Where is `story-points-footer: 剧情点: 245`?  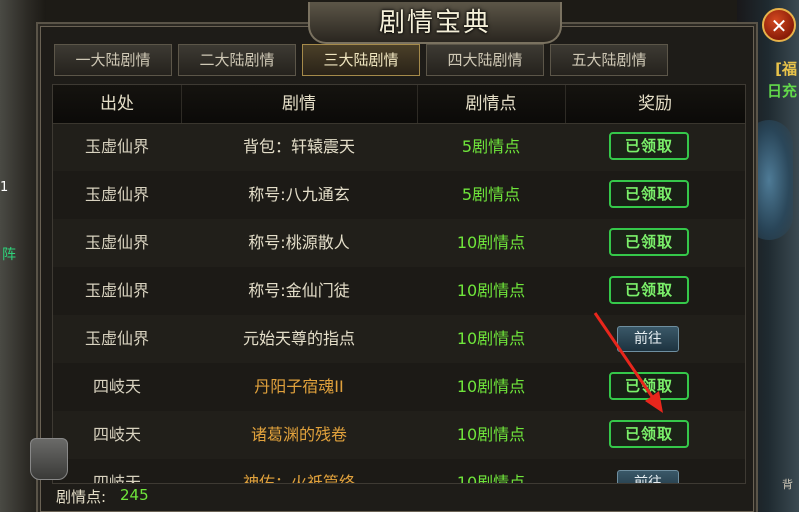
story-points-footer: 剧情点: 245 is located at coordinates (398, 496).